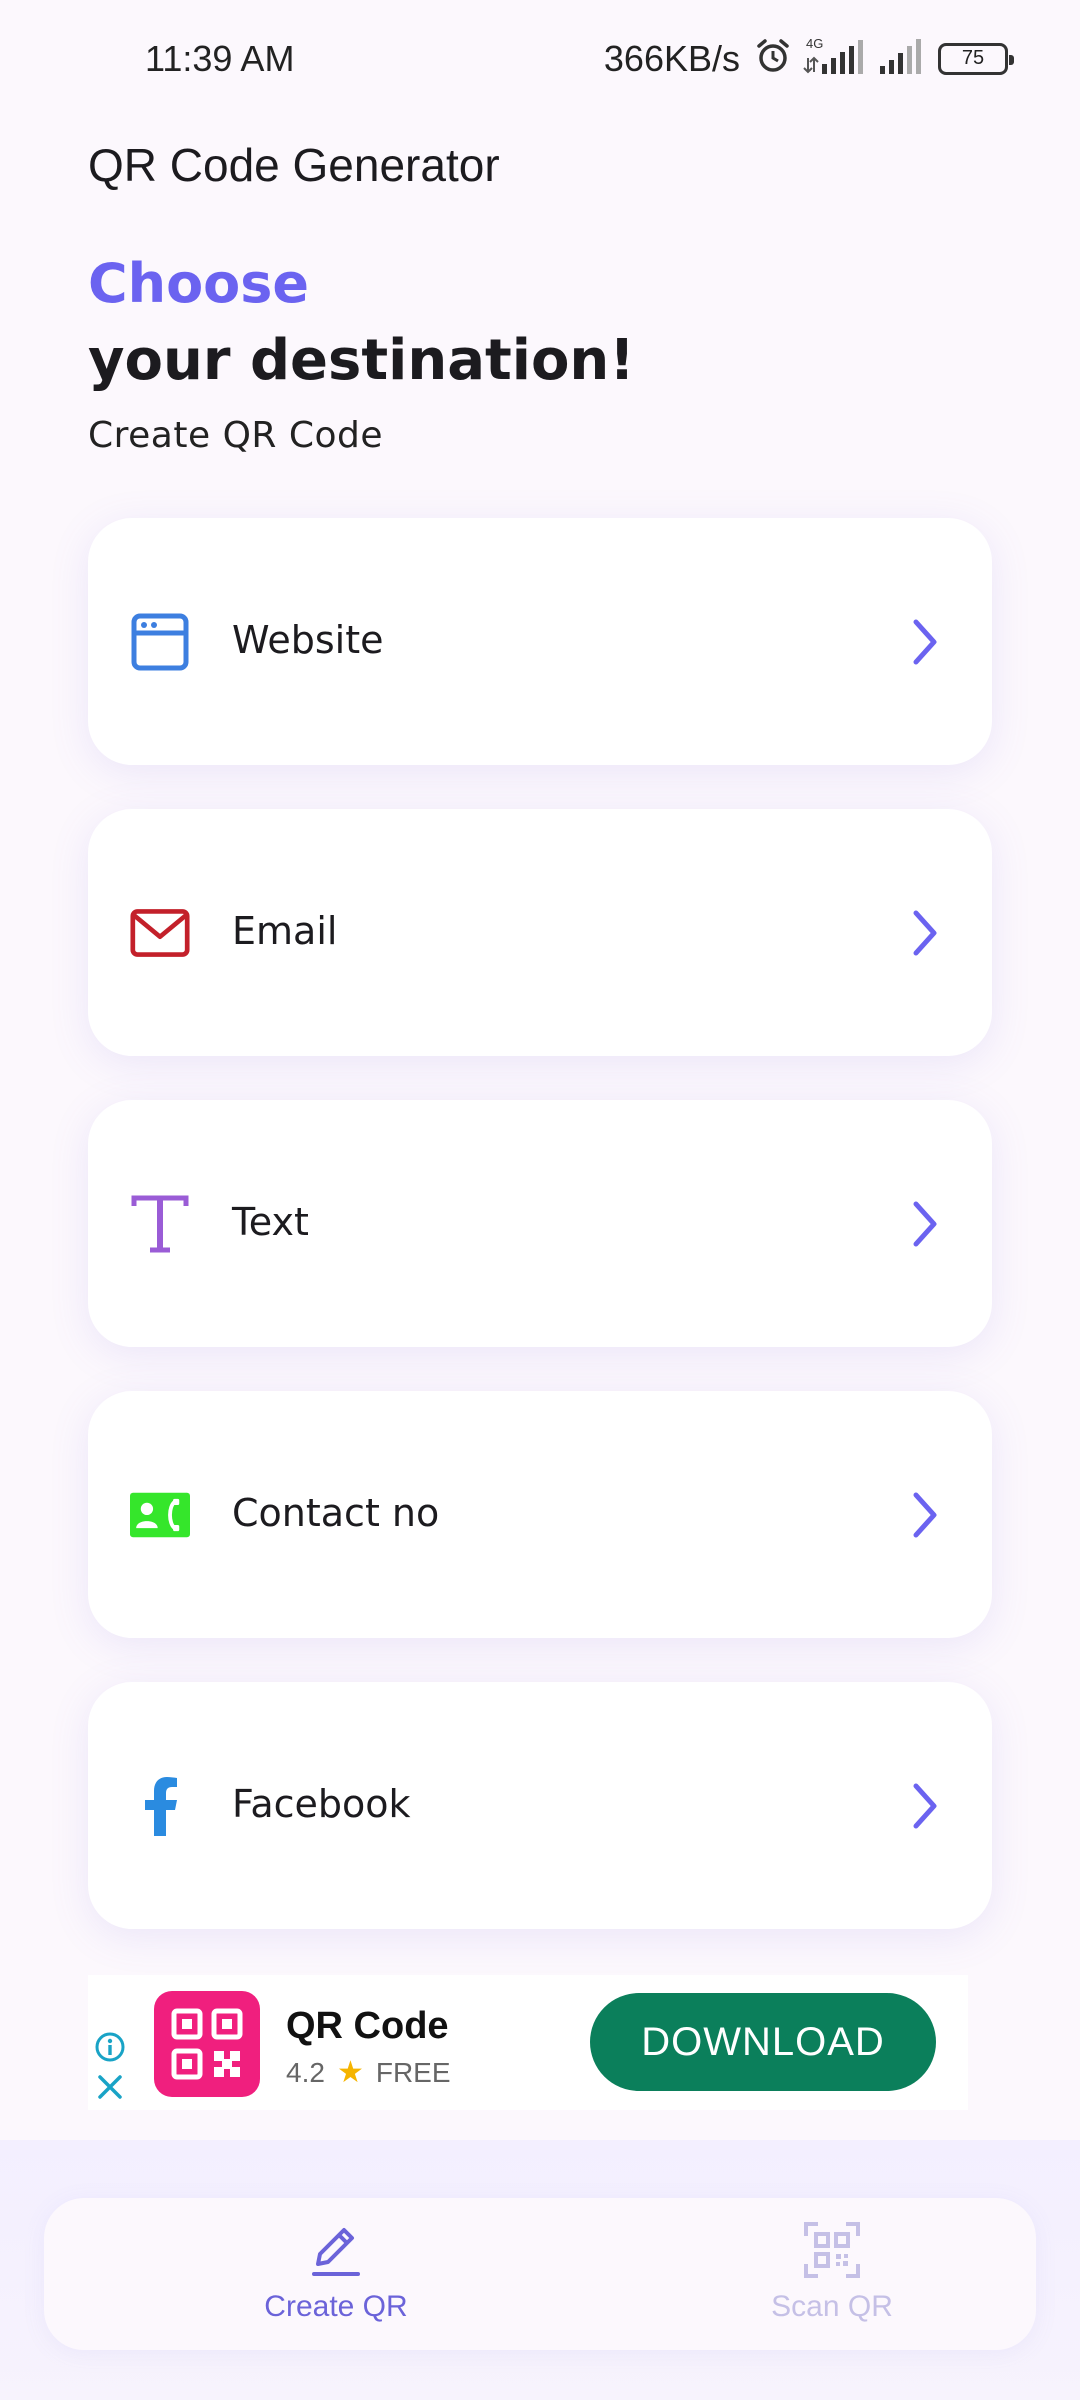 The height and width of the screenshot is (2400, 1080). I want to click on option-label: Email, so click(285, 931).